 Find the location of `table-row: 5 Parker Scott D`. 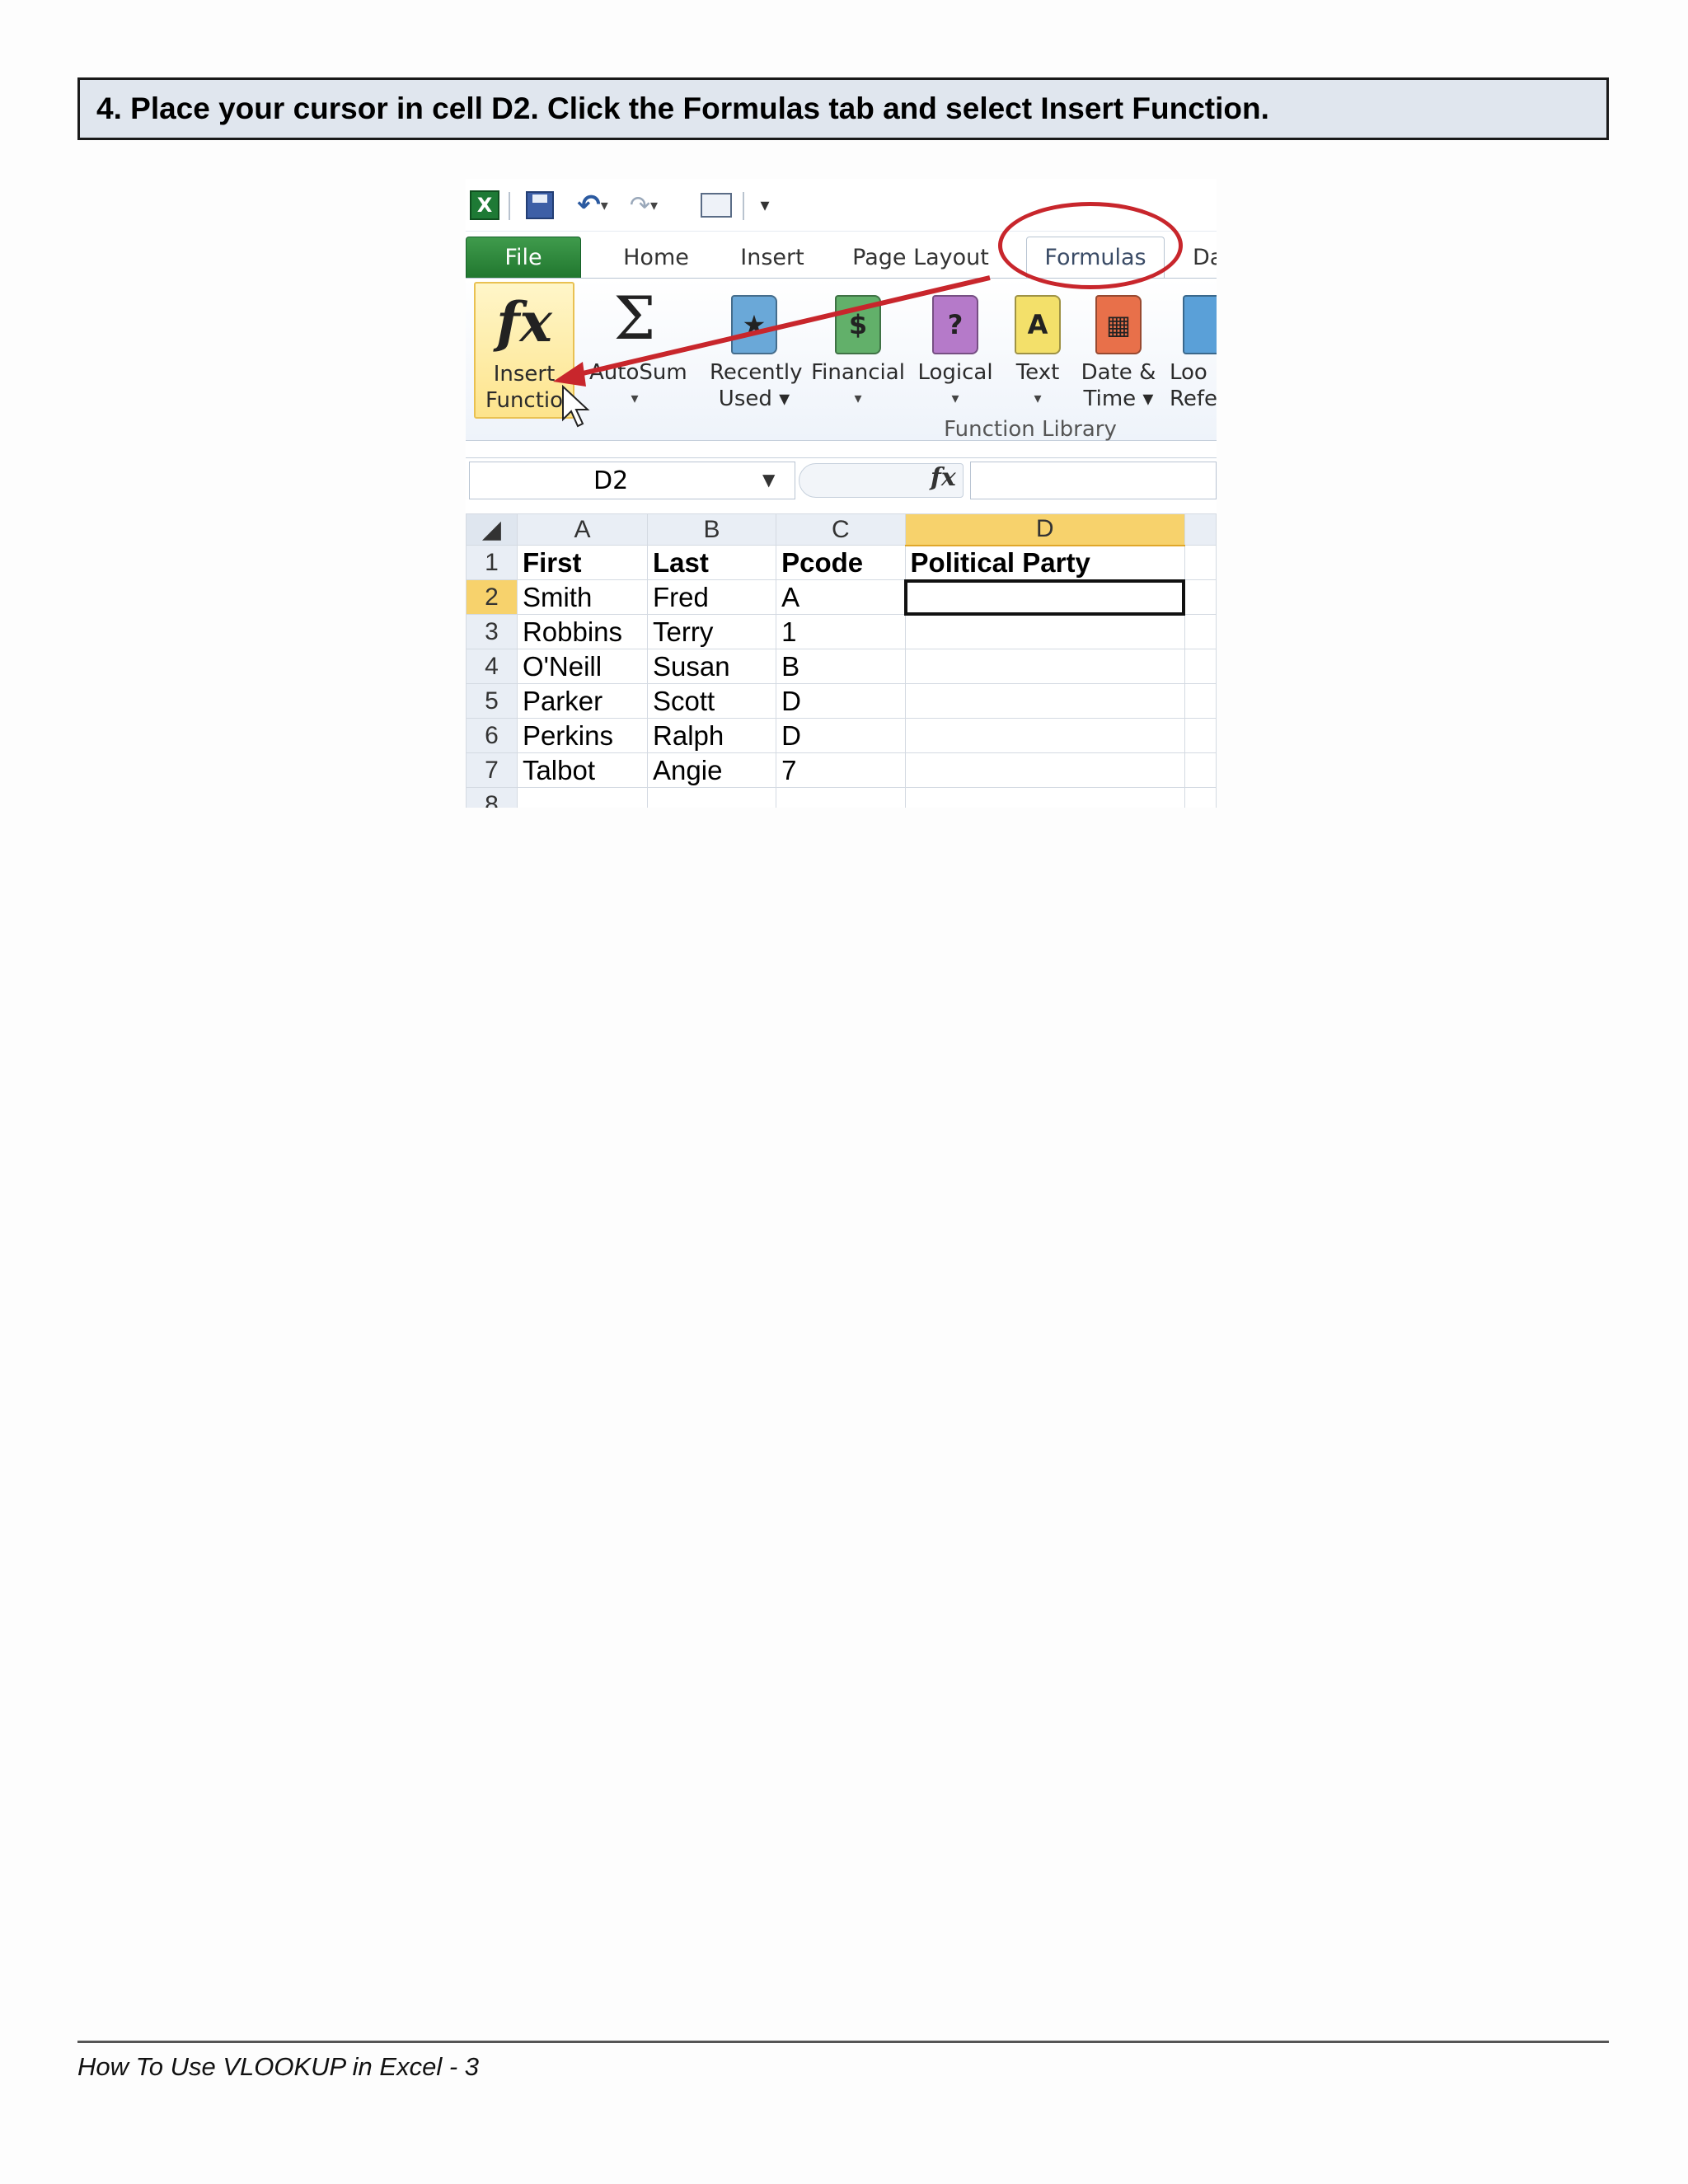

table-row: 5 Parker Scott D is located at coordinates (842, 701).